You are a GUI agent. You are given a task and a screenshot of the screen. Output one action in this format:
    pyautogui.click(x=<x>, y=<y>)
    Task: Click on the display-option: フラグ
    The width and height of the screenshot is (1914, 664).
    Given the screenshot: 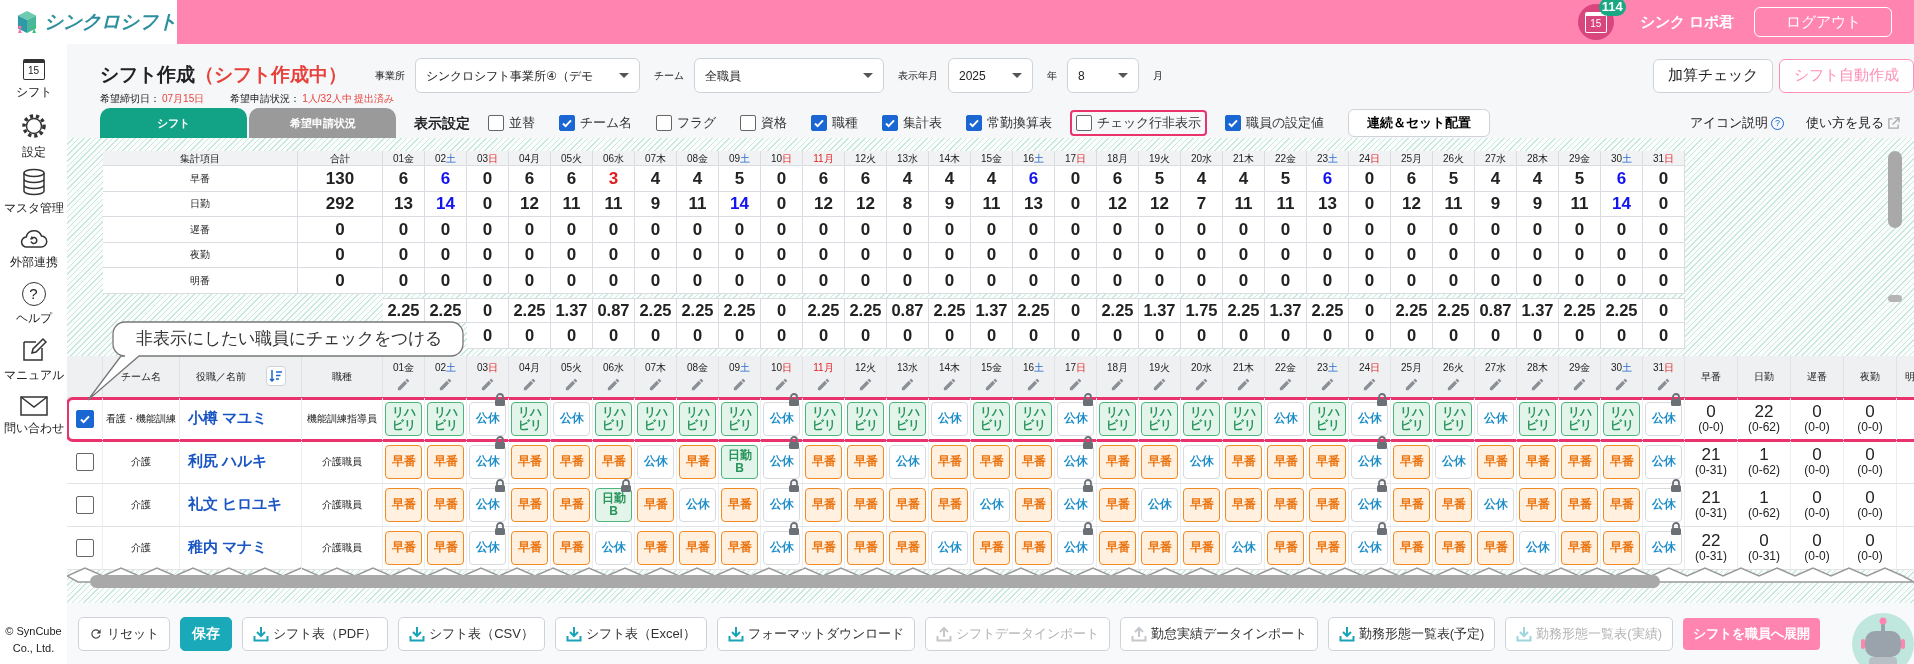 What is the action you would take?
    pyautogui.click(x=686, y=123)
    